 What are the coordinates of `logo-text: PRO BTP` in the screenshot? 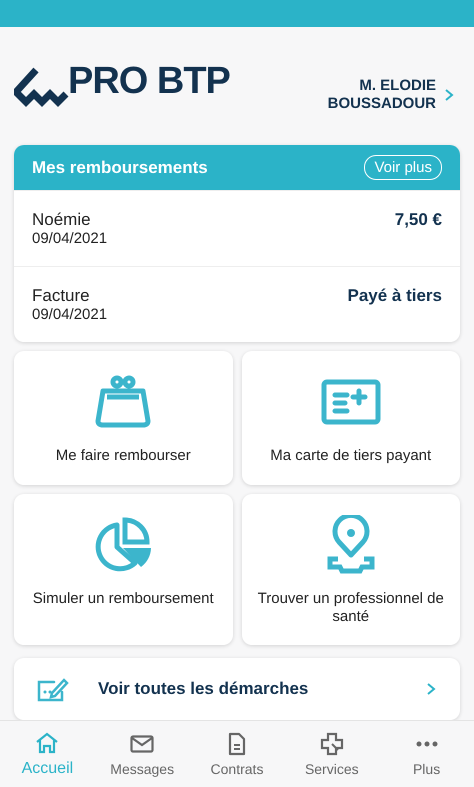 It's located at (149, 81).